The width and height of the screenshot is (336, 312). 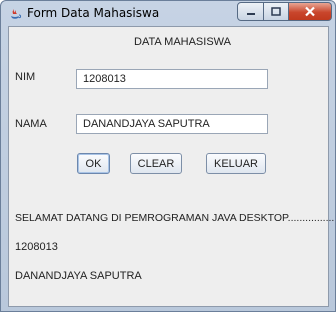 What do you see at coordinates (25, 77) in the screenshot?
I see `nim-label: NIM` at bounding box center [25, 77].